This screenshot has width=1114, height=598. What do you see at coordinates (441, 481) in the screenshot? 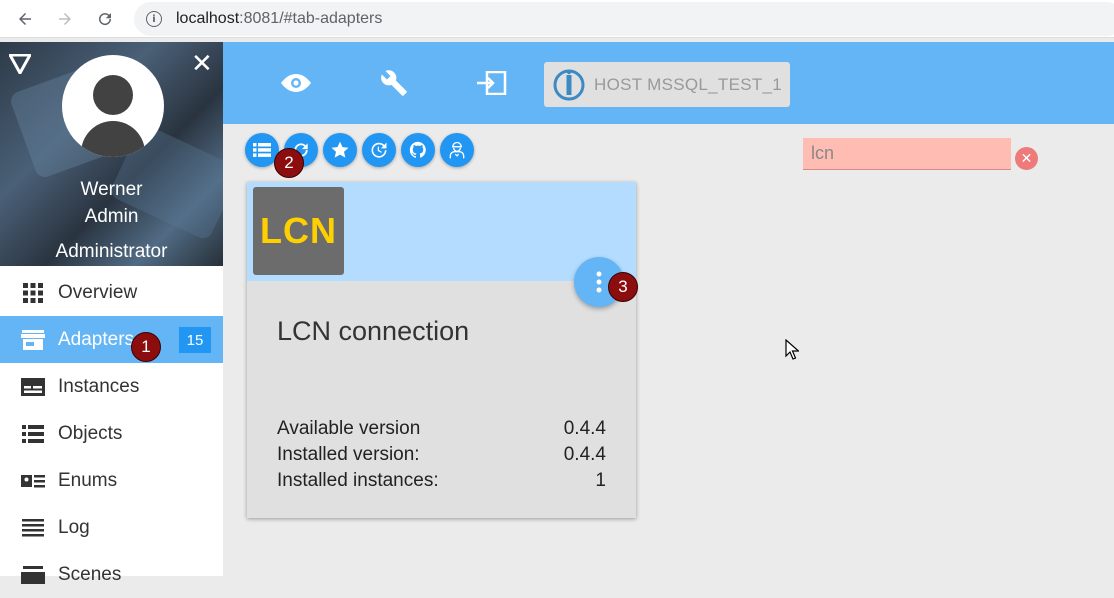
I see `installed-instances-row: Installed instances: 1` at bounding box center [441, 481].